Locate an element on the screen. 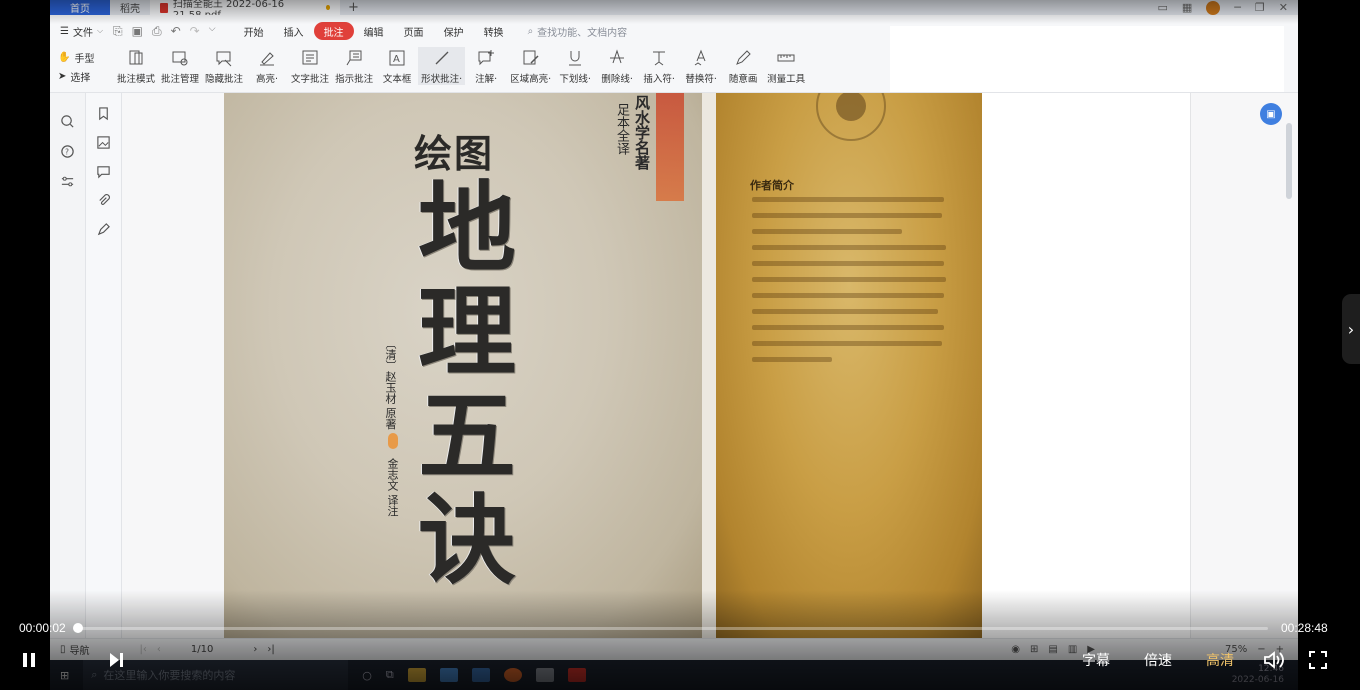  next-episode-button: › is located at coordinates (1351, 329).